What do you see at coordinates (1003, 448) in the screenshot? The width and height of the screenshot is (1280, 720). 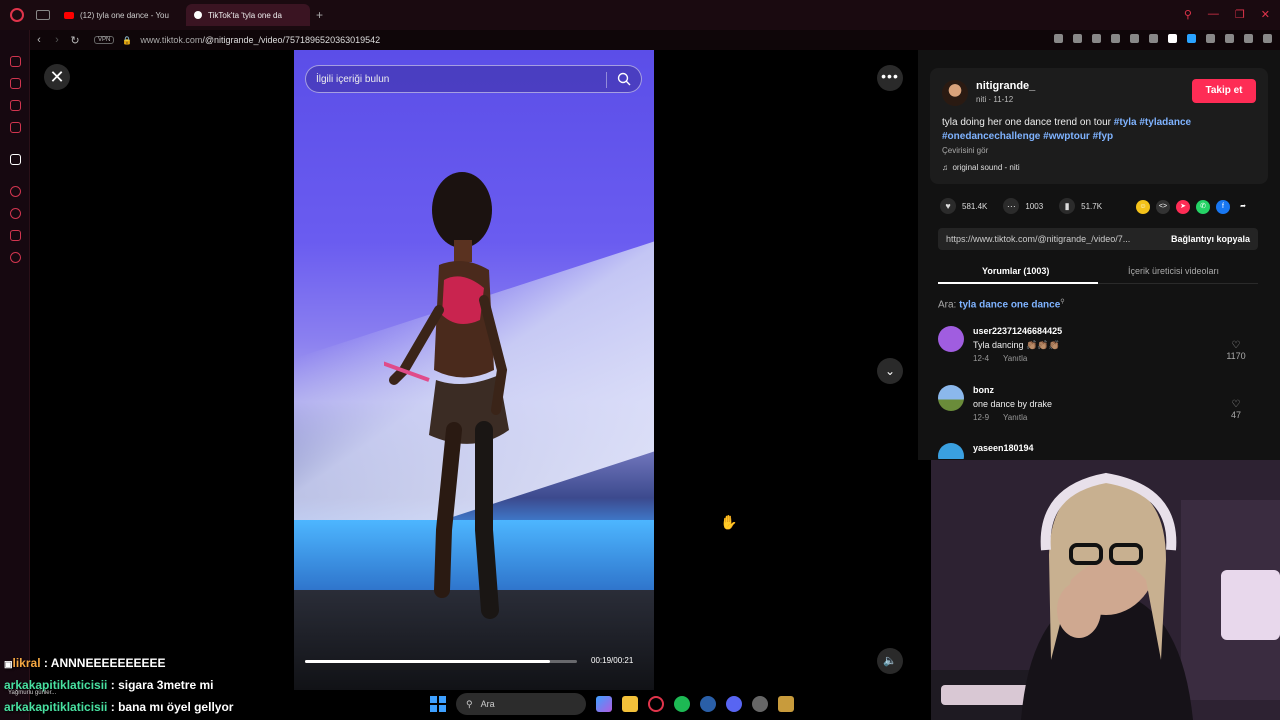 I see `comment-user: yaseen180194` at bounding box center [1003, 448].